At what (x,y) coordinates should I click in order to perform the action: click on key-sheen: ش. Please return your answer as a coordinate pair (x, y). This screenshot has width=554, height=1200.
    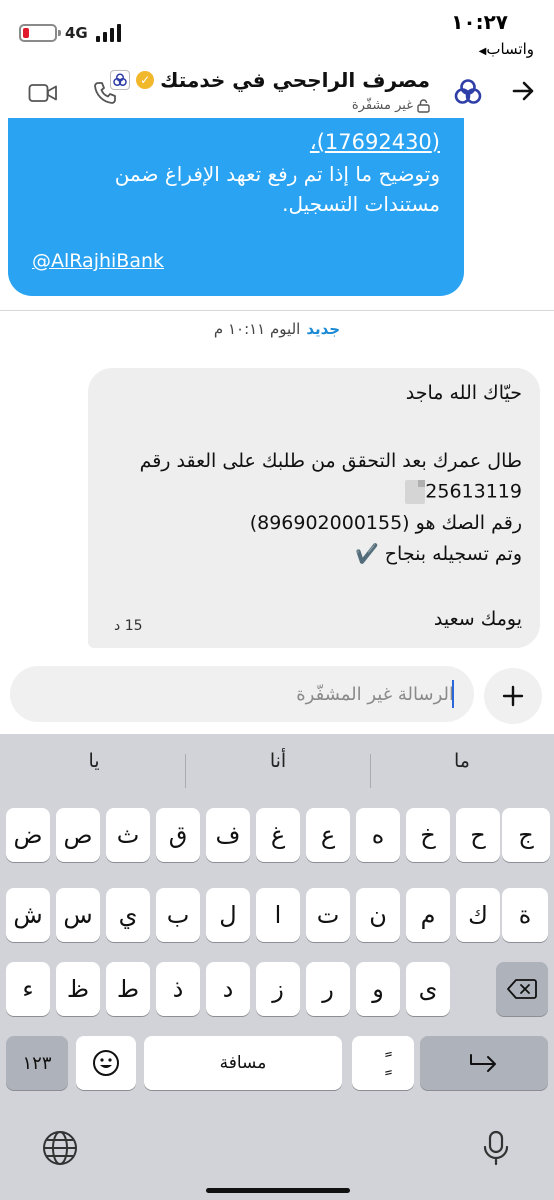
    Looking at the image, I should click on (28, 915).